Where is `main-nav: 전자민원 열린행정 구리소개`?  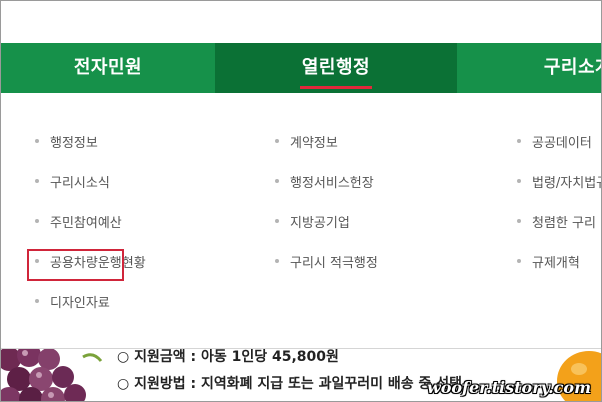
main-nav: 전자민원 열린행정 구리소개 is located at coordinates (301, 68).